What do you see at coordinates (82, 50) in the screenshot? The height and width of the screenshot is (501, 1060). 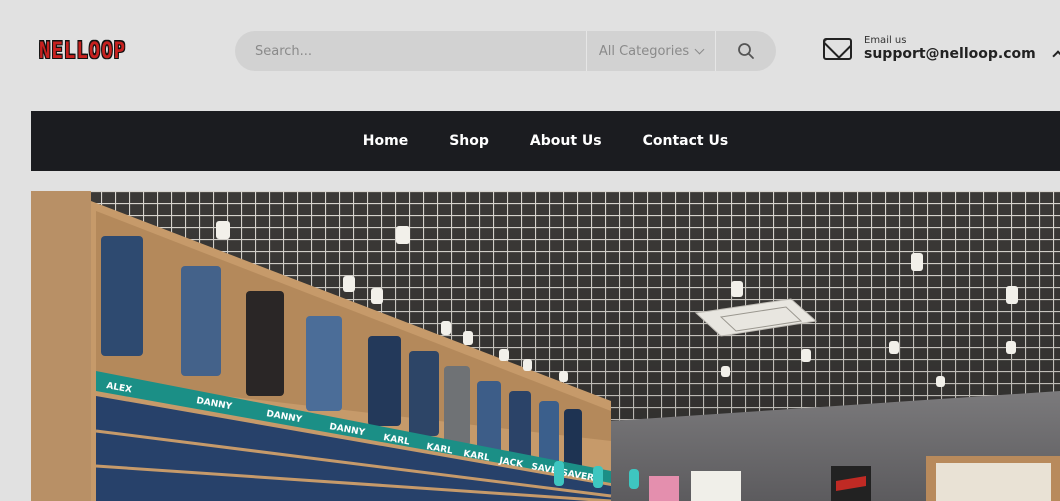 I see `brand-logo: NELLOOP` at bounding box center [82, 50].